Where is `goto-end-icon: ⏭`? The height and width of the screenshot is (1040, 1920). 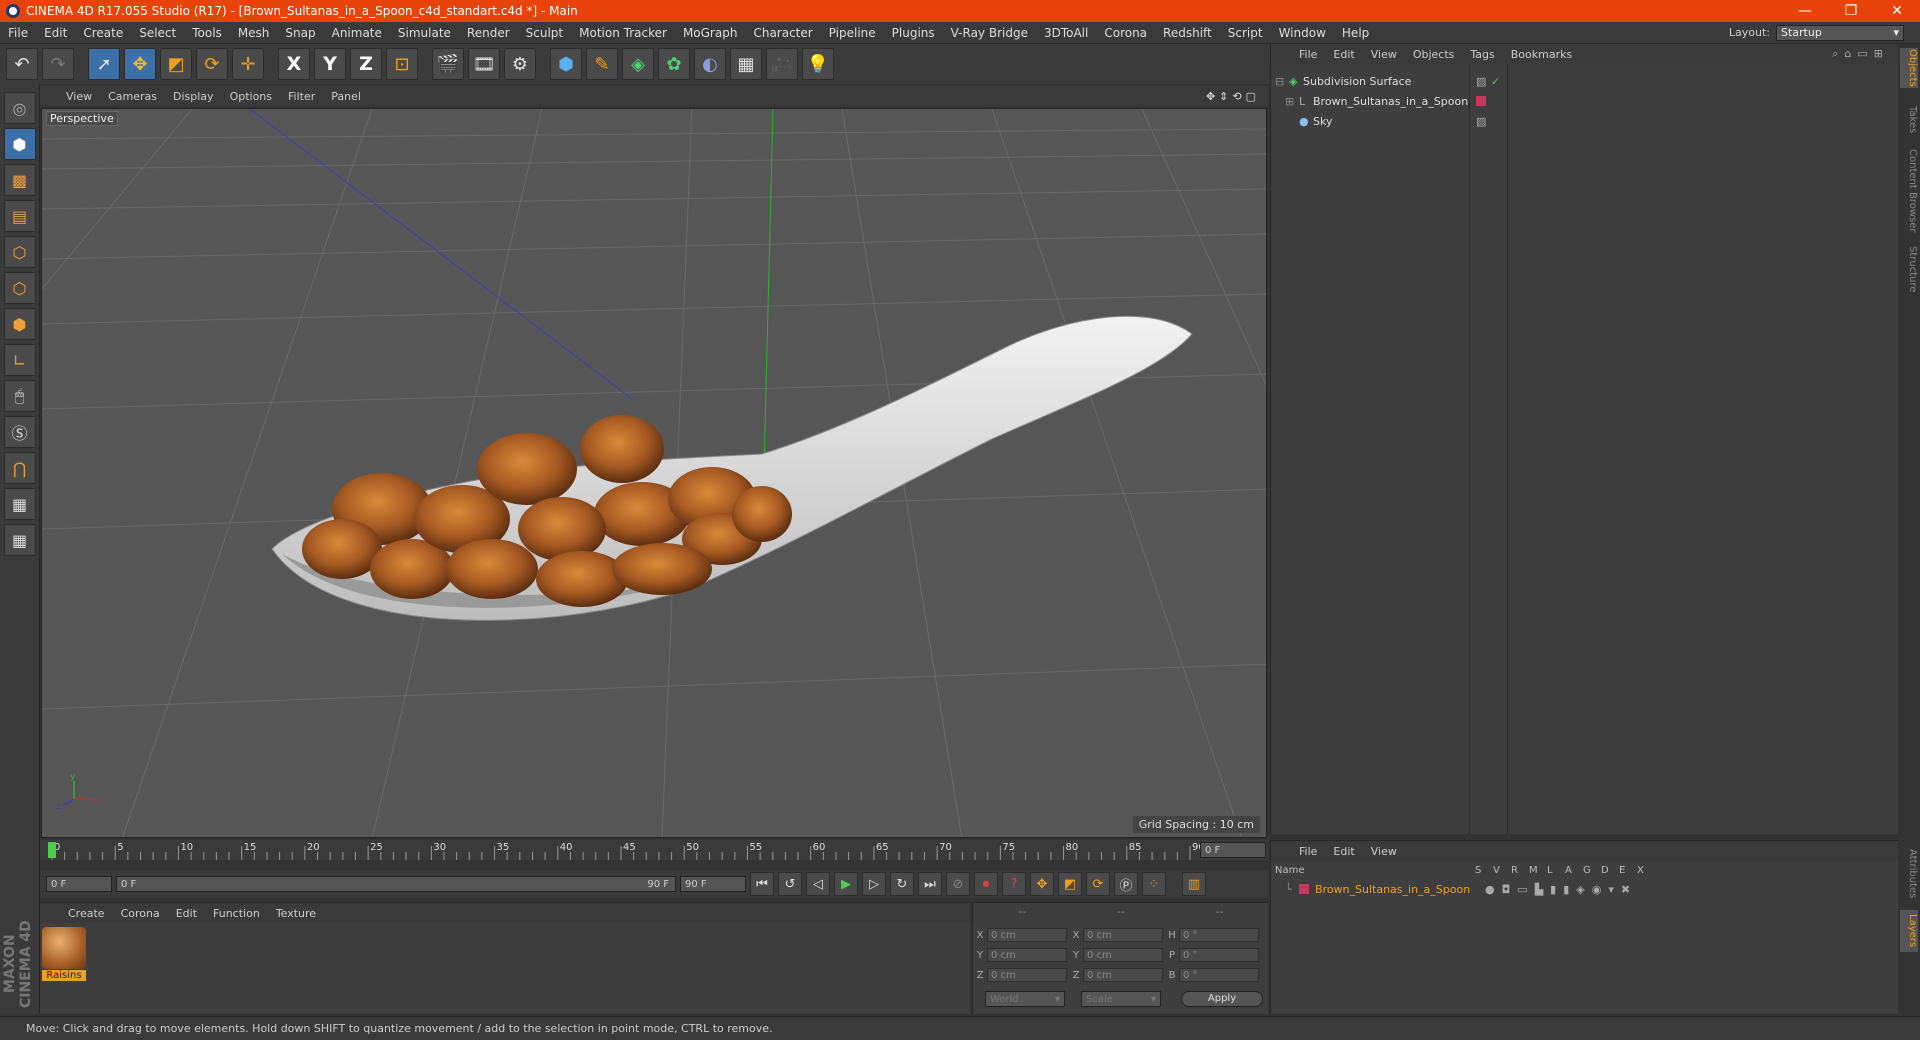
goto-end-icon: ⏭ is located at coordinates (930, 884).